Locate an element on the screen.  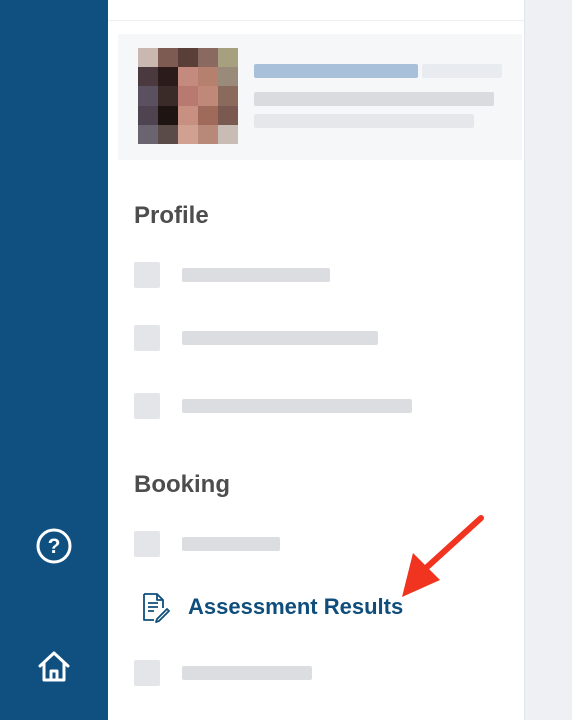
background-strip is located at coordinates (548, 360).